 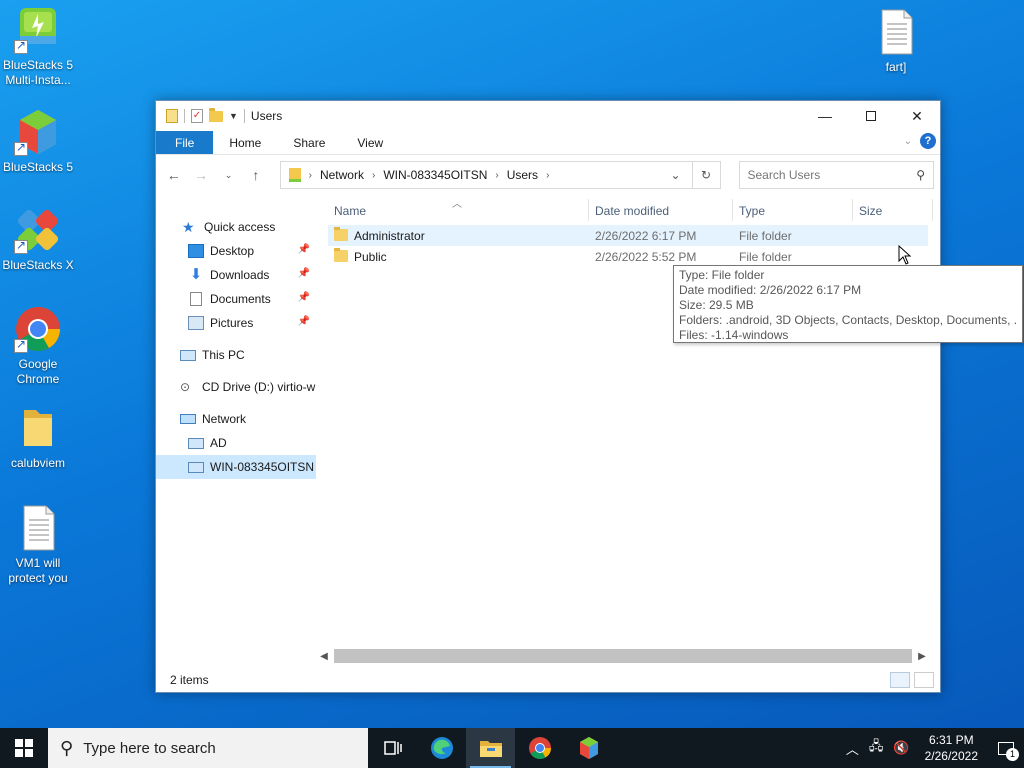 What do you see at coordinates (951, 756) in the screenshot?
I see `clock-date: 2/26/2022` at bounding box center [951, 756].